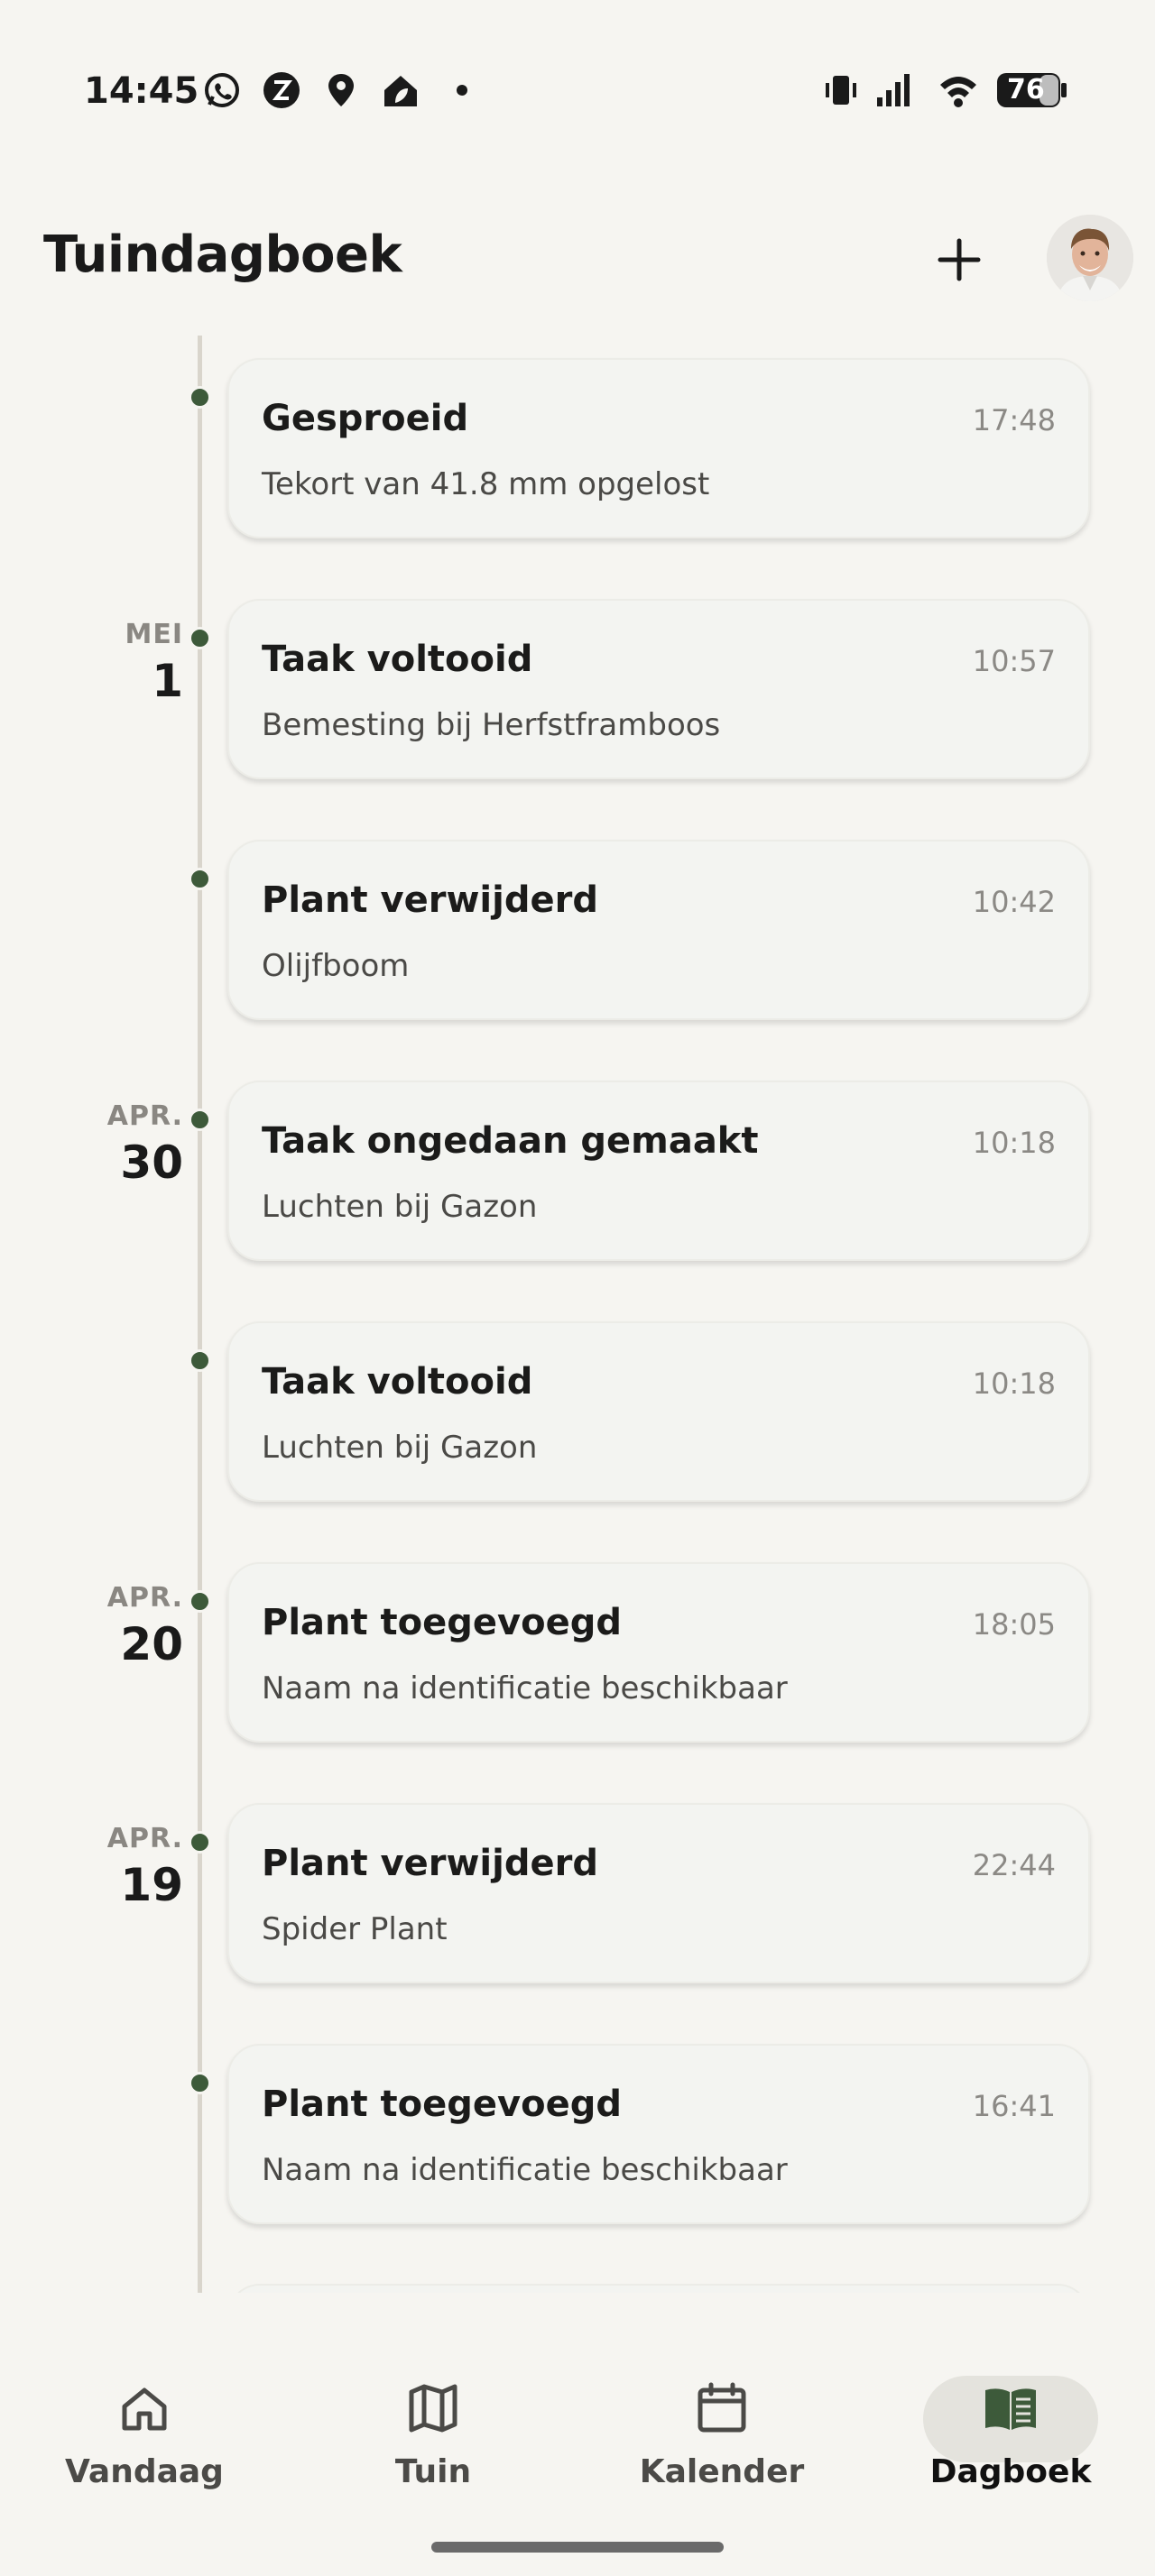 This screenshot has width=1155, height=2576. Describe the element at coordinates (577, 90) in the screenshot. I see `status-bar: 14:45 76` at that location.